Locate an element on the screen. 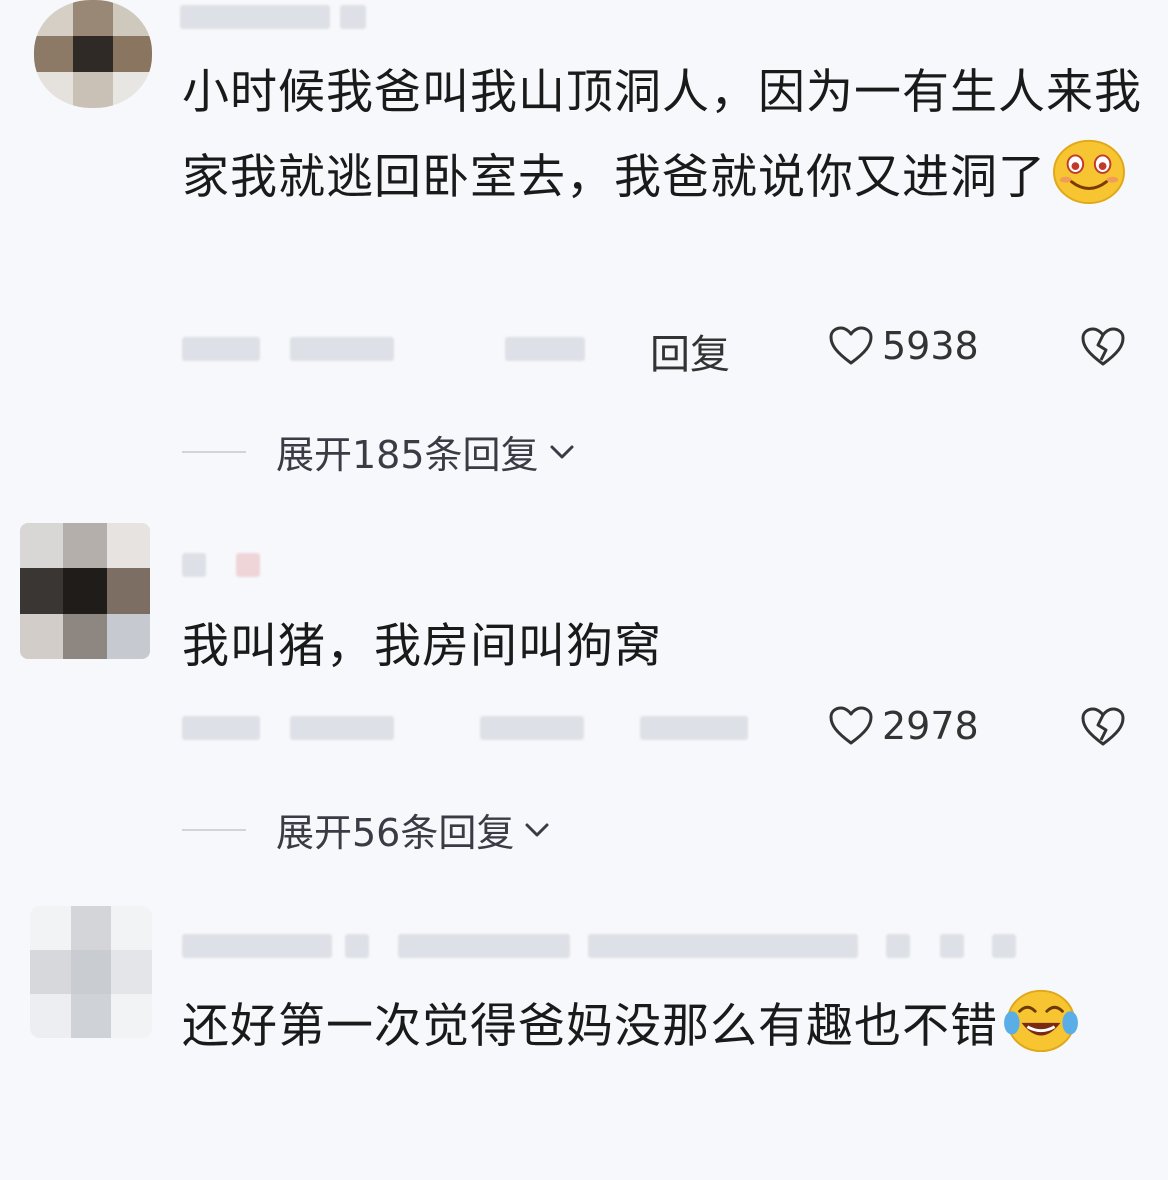  expand-replies: 展开185条回复 is located at coordinates (378, 451).